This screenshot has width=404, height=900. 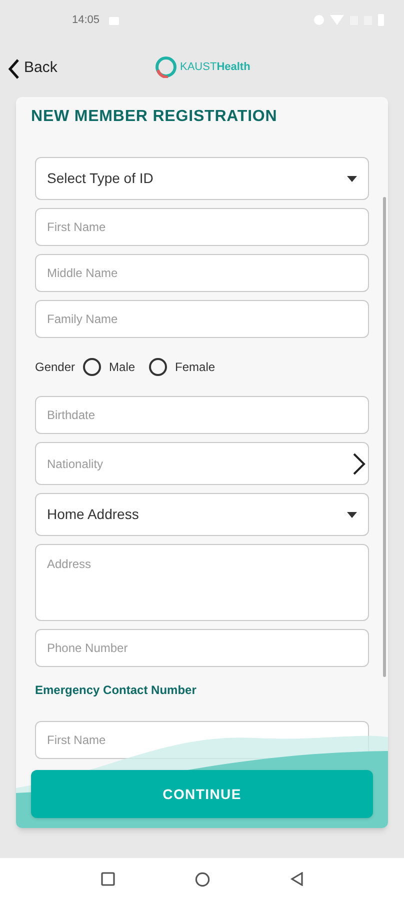 I want to click on back-nav-icon, so click(x=297, y=879).